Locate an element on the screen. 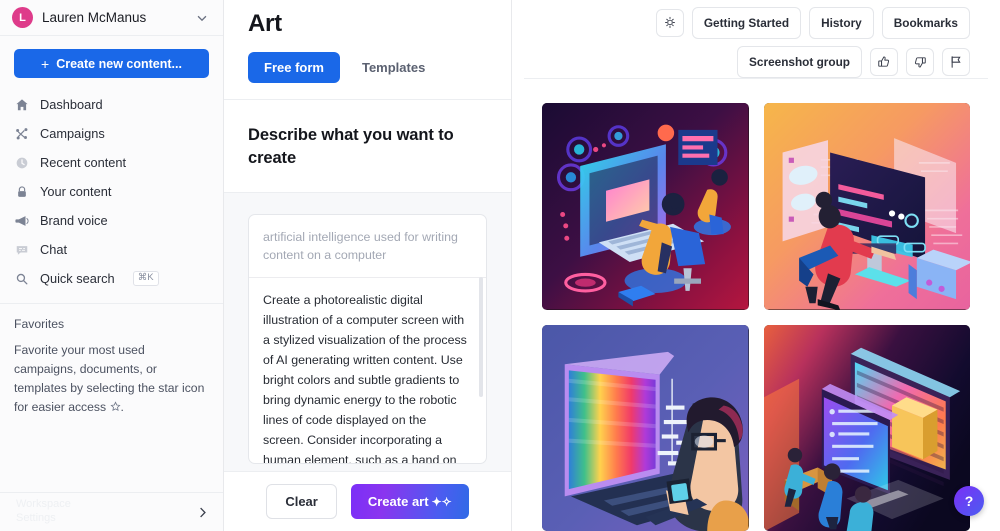 This screenshot has height=531, width=1000. lock-icon is located at coordinates (21, 191).